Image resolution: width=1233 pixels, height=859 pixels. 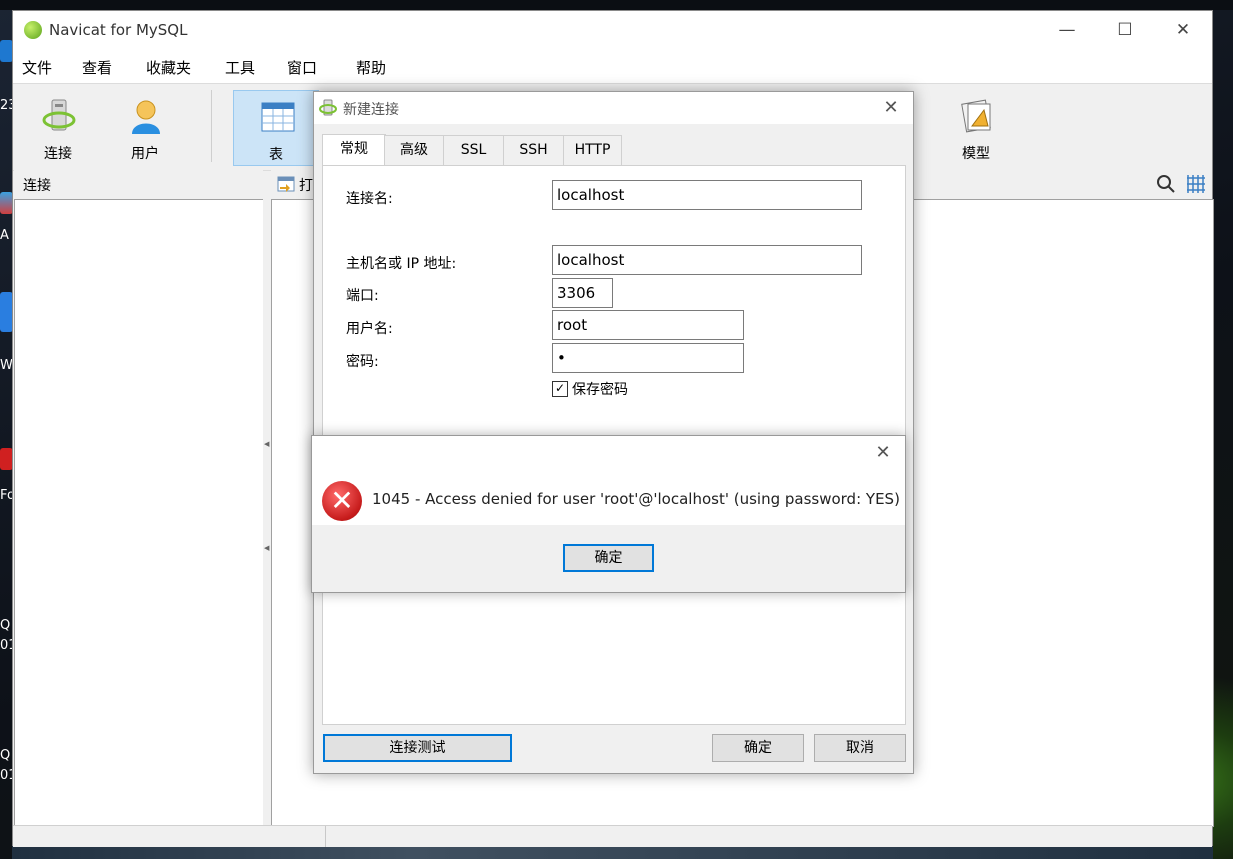 I want to click on grid-view-icon, so click(x=1196, y=184).